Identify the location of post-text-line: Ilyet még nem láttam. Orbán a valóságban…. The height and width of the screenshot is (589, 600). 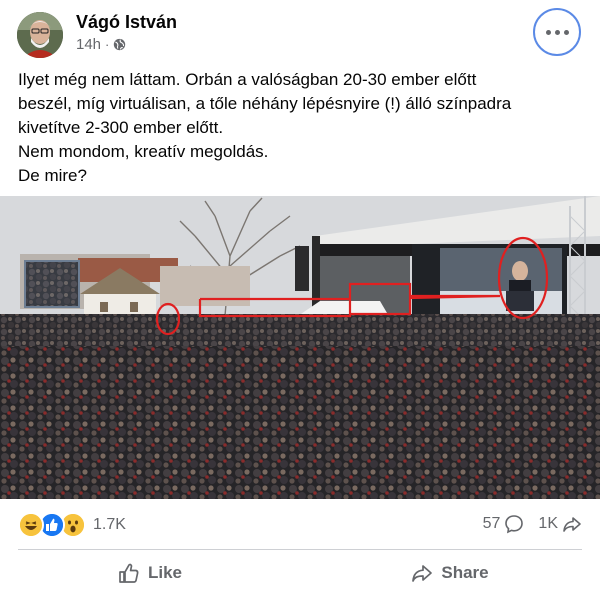
(247, 79).